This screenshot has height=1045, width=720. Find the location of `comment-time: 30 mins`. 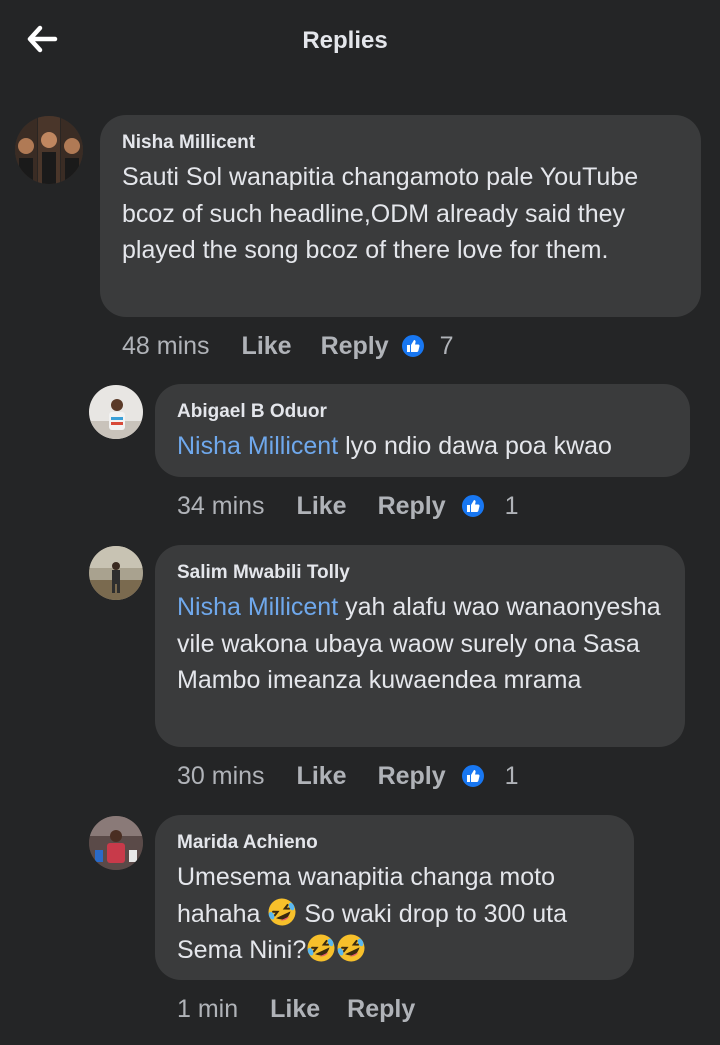

comment-time: 30 mins is located at coordinates (221, 776).